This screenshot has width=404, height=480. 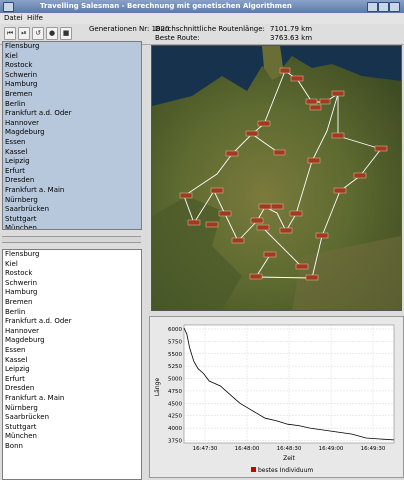 What do you see at coordinates (71, 239) in the screenshot?
I see `split-divider` at bounding box center [71, 239].